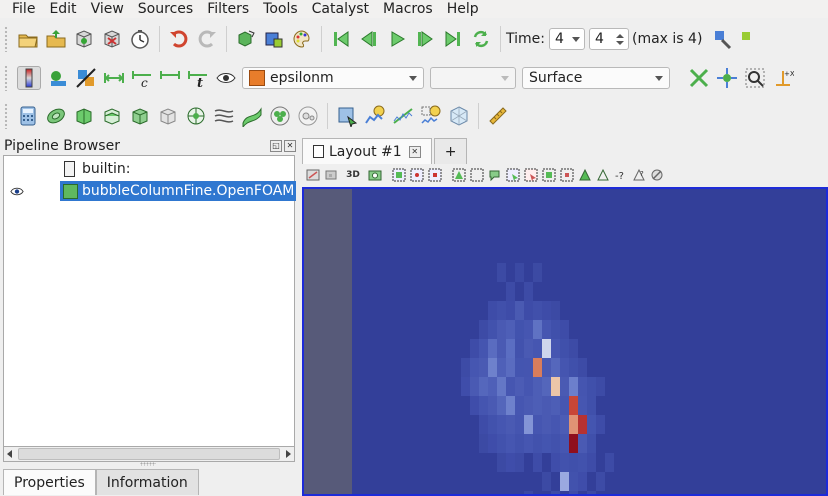 The image size is (828, 496). Describe the element at coordinates (367, 151) in the screenshot. I see `tab-layout-1: Layout #1 ✕` at that location.